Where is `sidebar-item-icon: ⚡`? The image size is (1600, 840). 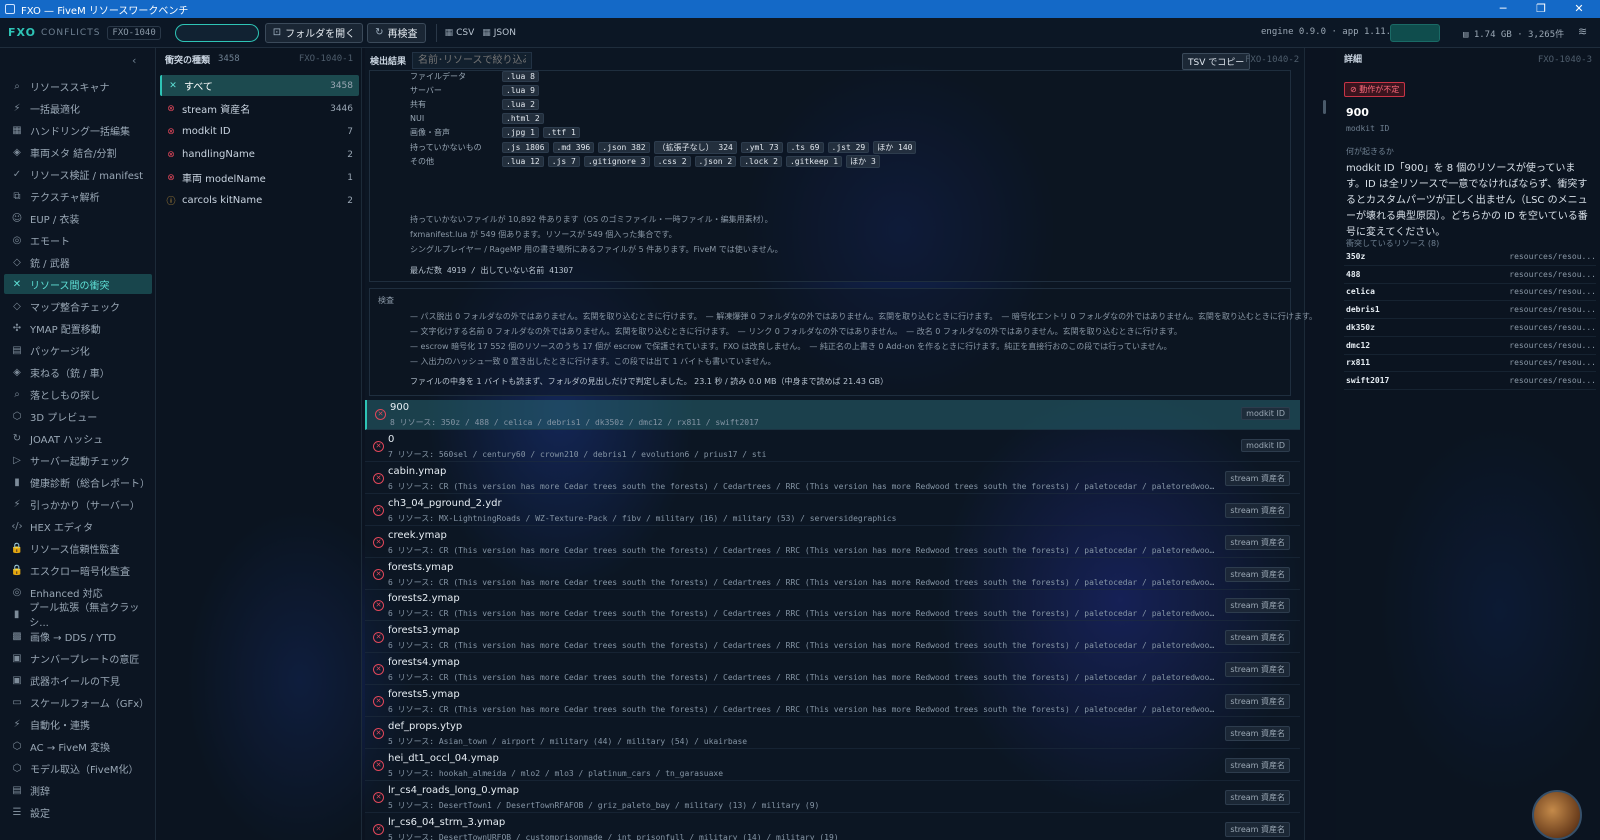 sidebar-item-icon: ⚡ is located at coordinates (17, 108).